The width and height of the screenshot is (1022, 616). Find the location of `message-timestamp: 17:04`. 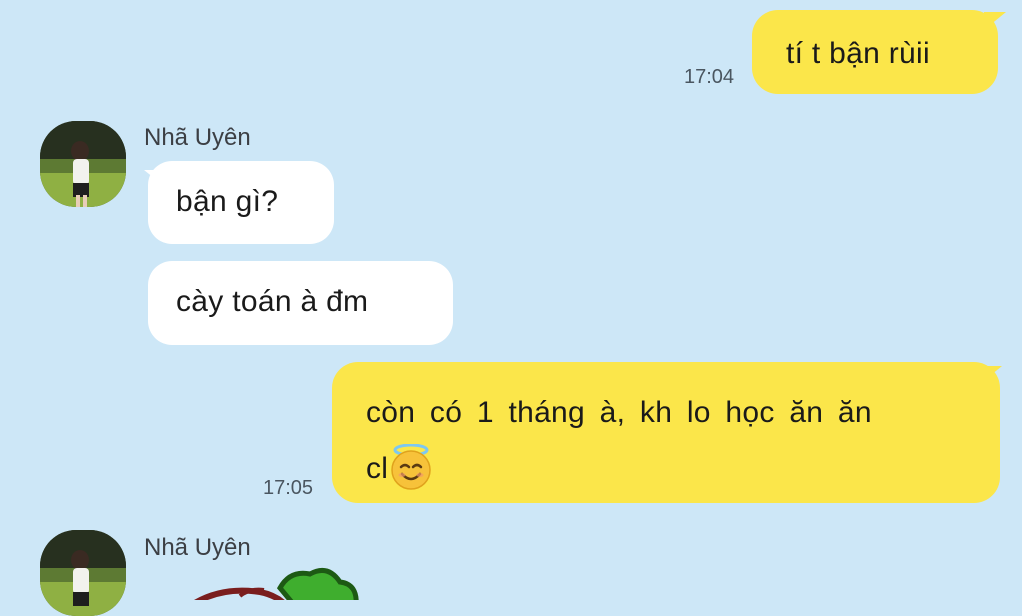

message-timestamp: 17:04 is located at coordinates (709, 77).